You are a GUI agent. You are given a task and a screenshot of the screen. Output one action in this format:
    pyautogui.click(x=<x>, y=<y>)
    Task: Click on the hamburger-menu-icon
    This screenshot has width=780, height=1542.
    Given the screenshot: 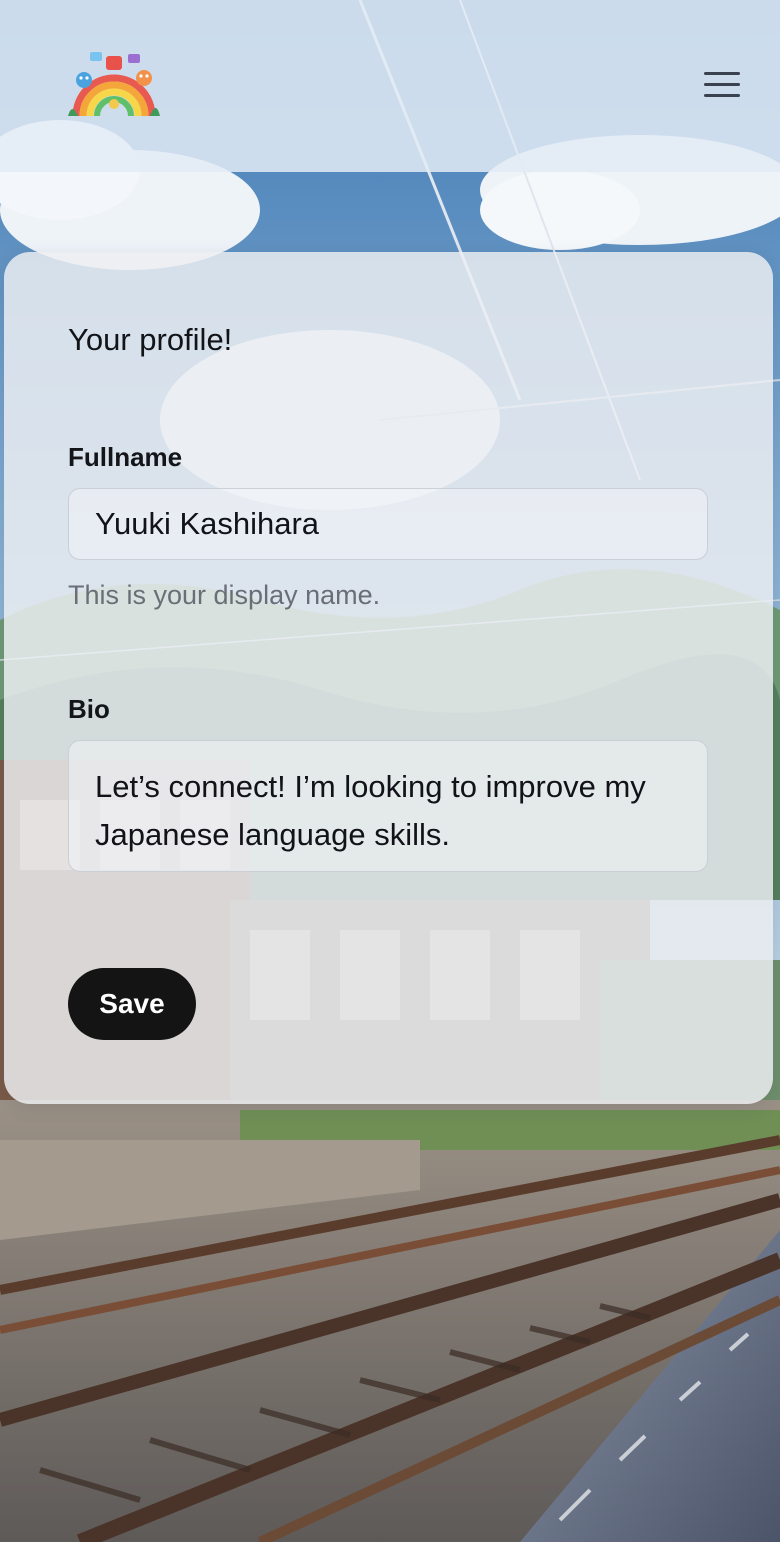 What is the action you would take?
    pyautogui.click(x=722, y=84)
    